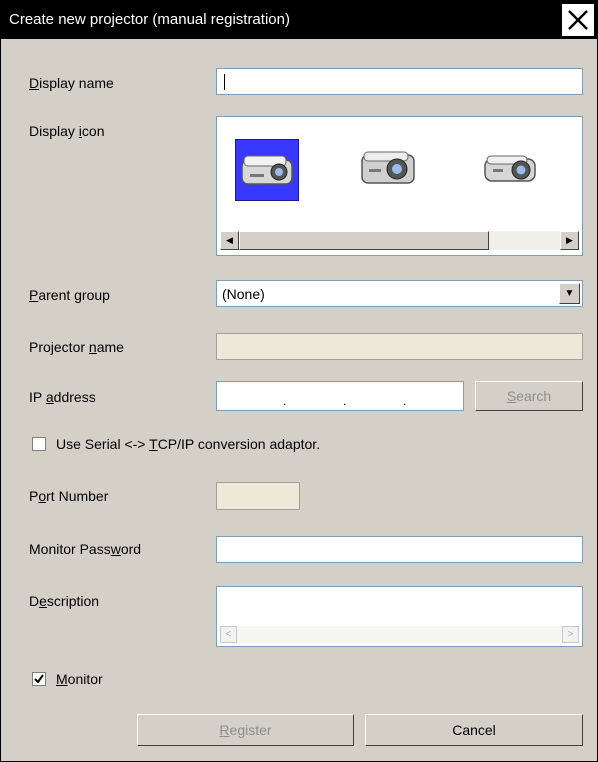 This screenshot has height=762, width=598. Describe the element at coordinates (69, 295) in the screenshot. I see `parent-group-label: Parent group` at that location.